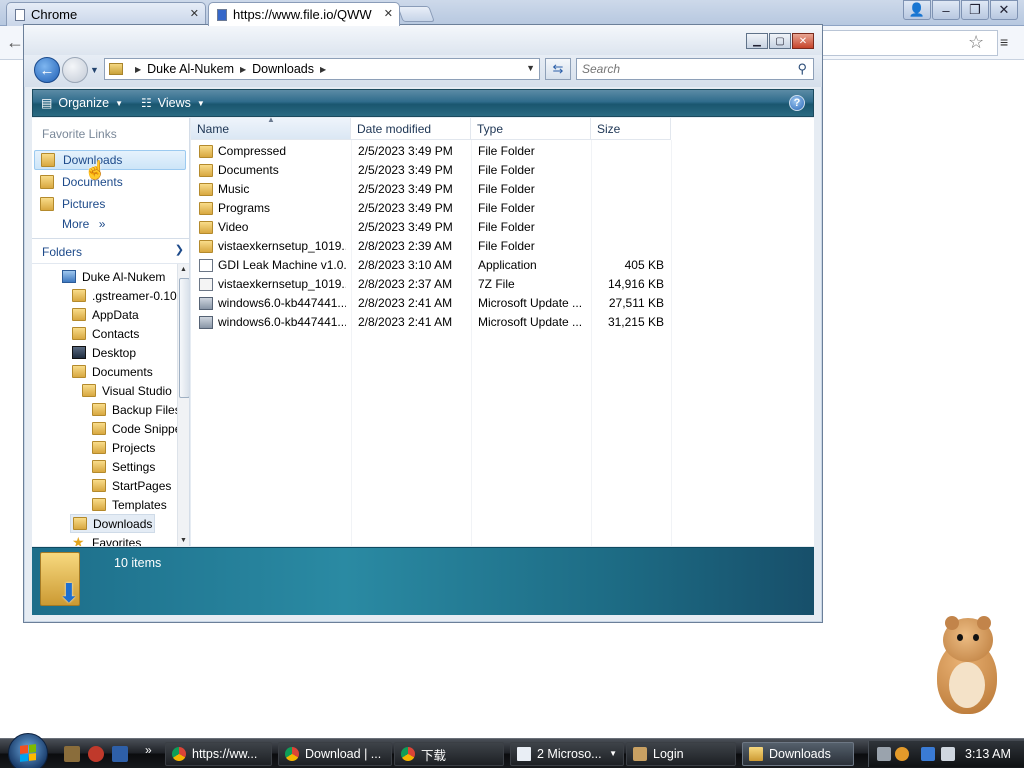 The height and width of the screenshot is (768, 1024). Describe the element at coordinates (432, 227) in the screenshot. I see `file-row: Video 2/5/2023 3:49 PM File Folder` at that location.